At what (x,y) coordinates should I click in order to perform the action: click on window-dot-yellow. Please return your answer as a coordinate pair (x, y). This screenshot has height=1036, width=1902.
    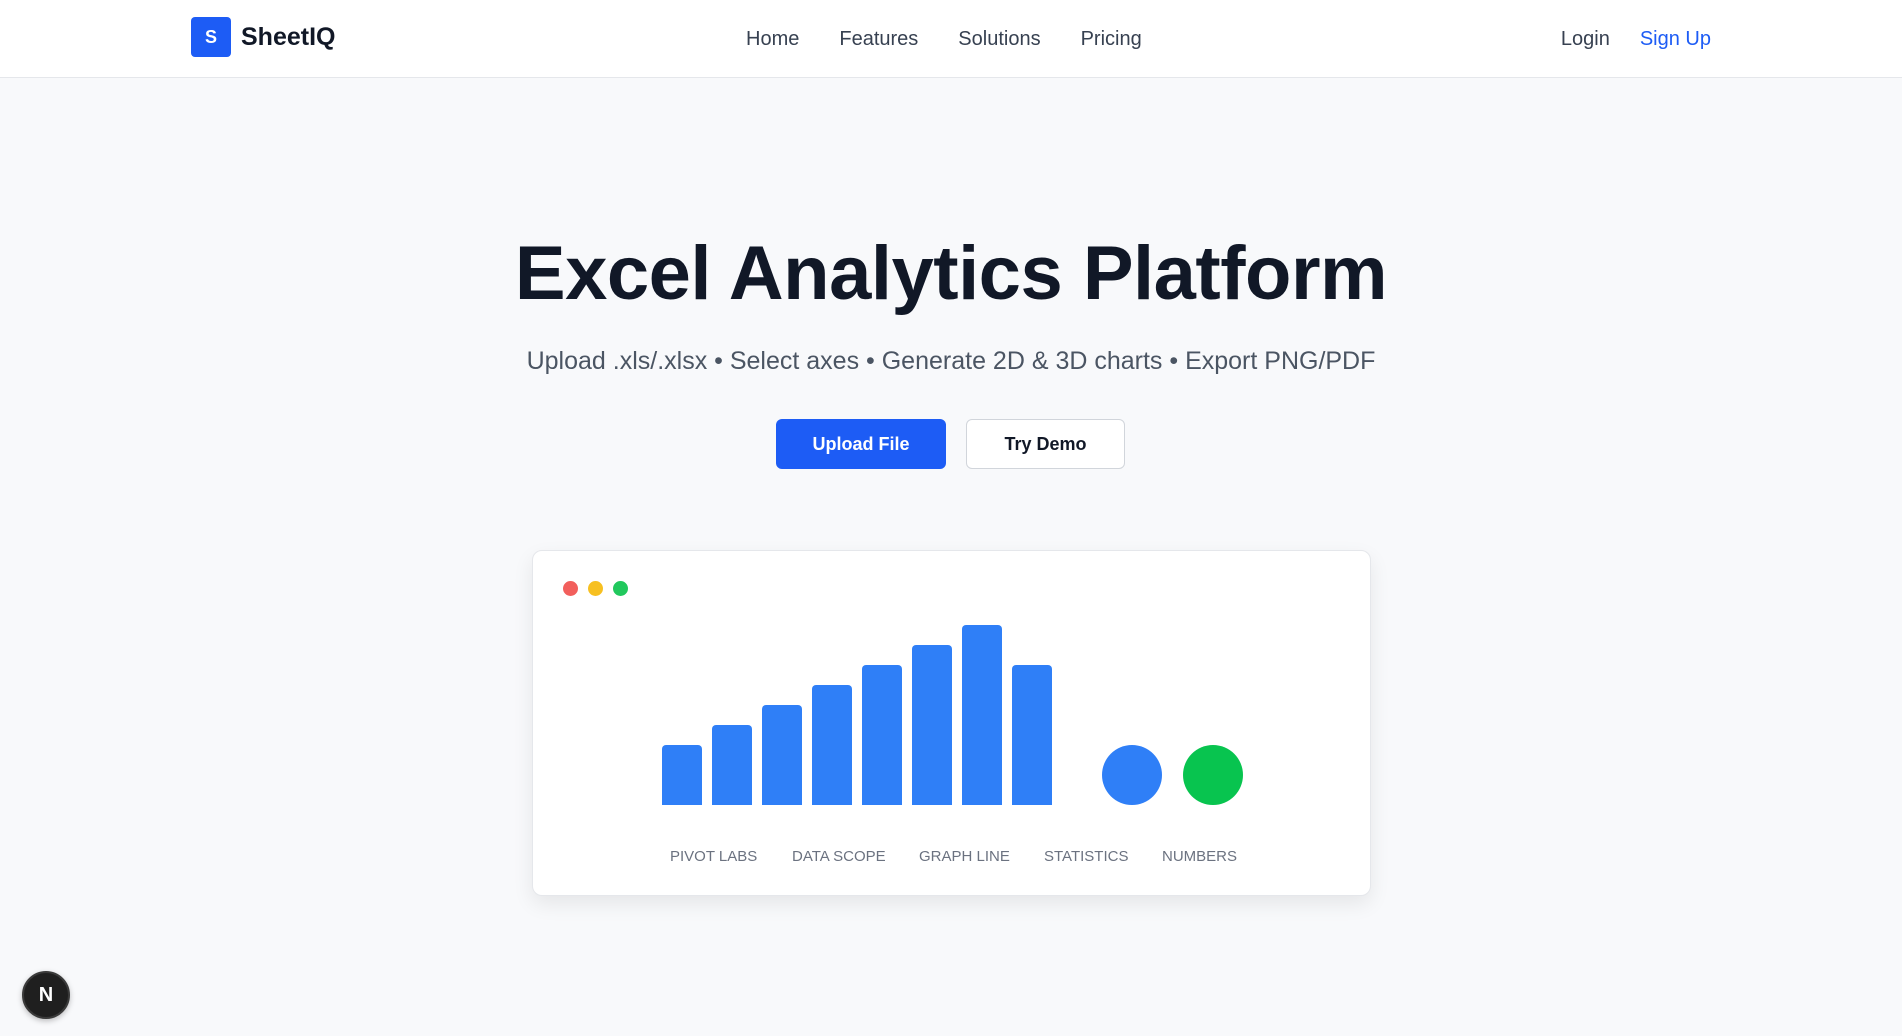
    Looking at the image, I should click on (595, 588).